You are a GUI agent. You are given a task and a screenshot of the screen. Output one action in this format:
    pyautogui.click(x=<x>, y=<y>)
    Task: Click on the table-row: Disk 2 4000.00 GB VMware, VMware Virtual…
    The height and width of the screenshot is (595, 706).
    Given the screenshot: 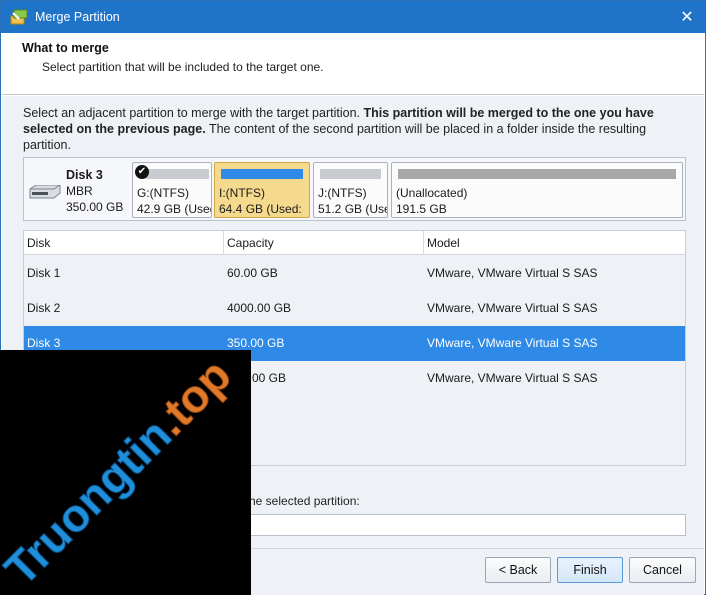 What is the action you would take?
    pyautogui.click(x=354, y=308)
    